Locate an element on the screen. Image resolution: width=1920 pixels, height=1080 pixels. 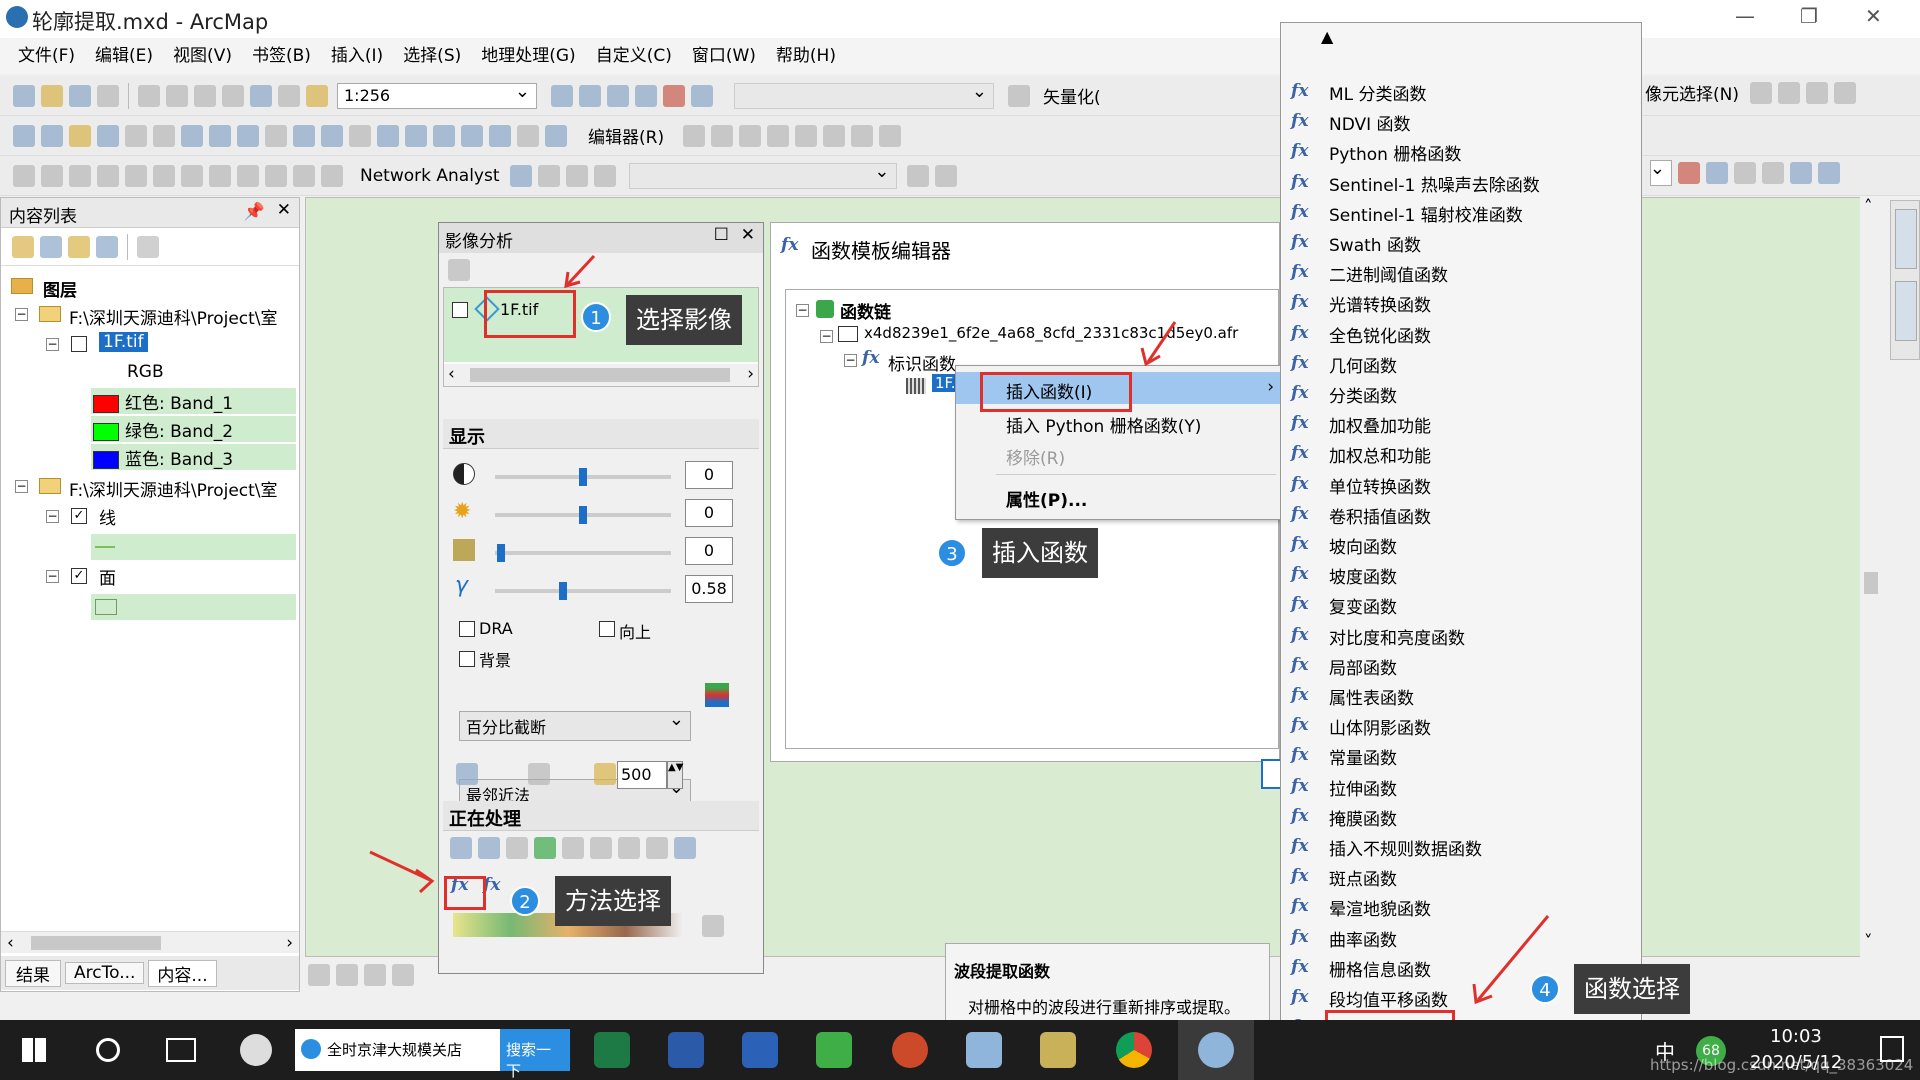
excel-icon is located at coordinates (612, 1050).